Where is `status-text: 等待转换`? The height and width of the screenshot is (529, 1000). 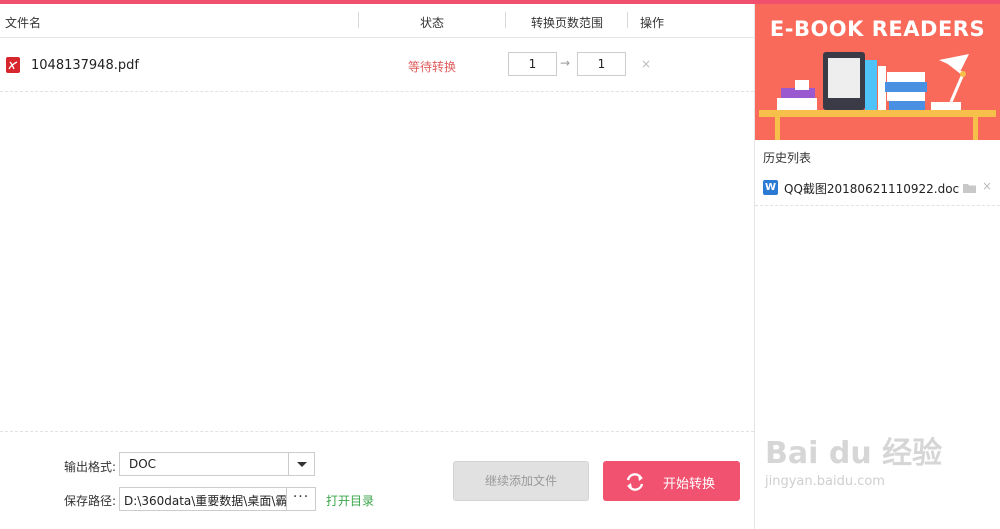
status-text: 等待转换 is located at coordinates (432, 67).